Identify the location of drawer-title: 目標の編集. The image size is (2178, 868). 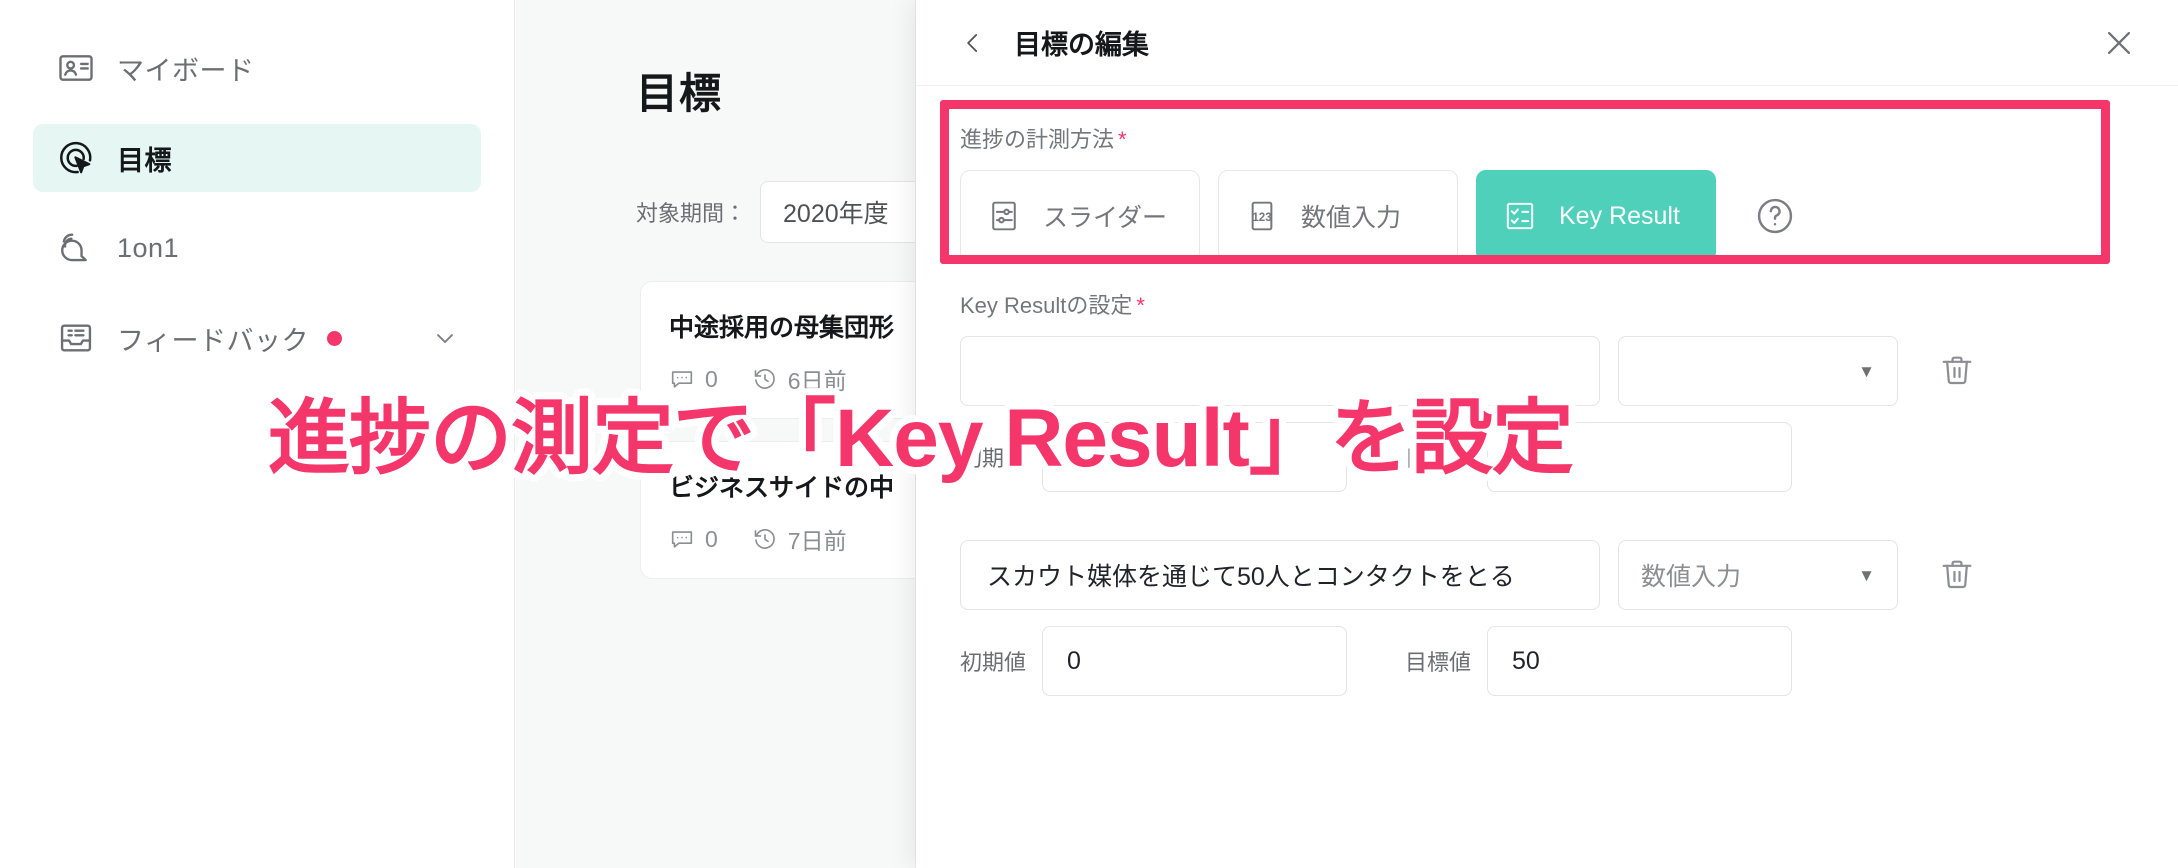
(1081, 45).